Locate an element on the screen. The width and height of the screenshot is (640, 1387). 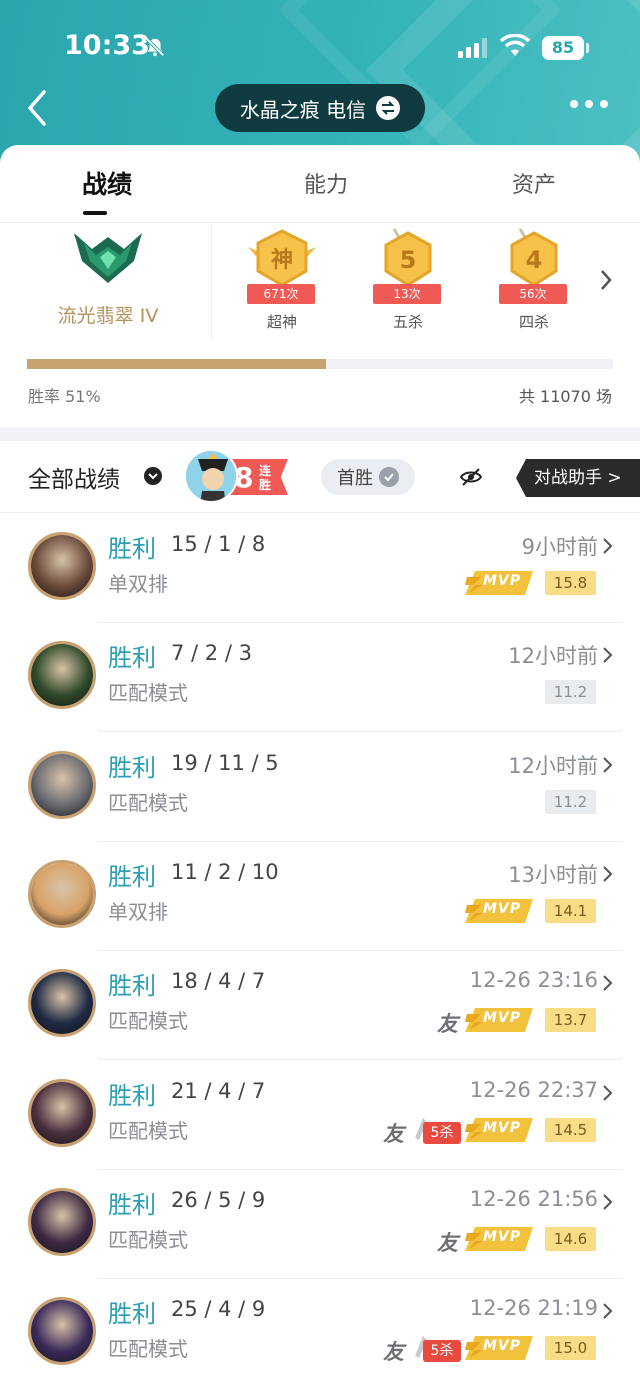
filter-bar: 全部战绩 8 连胜 首胜 对战助手 > is located at coordinates (320, 477).